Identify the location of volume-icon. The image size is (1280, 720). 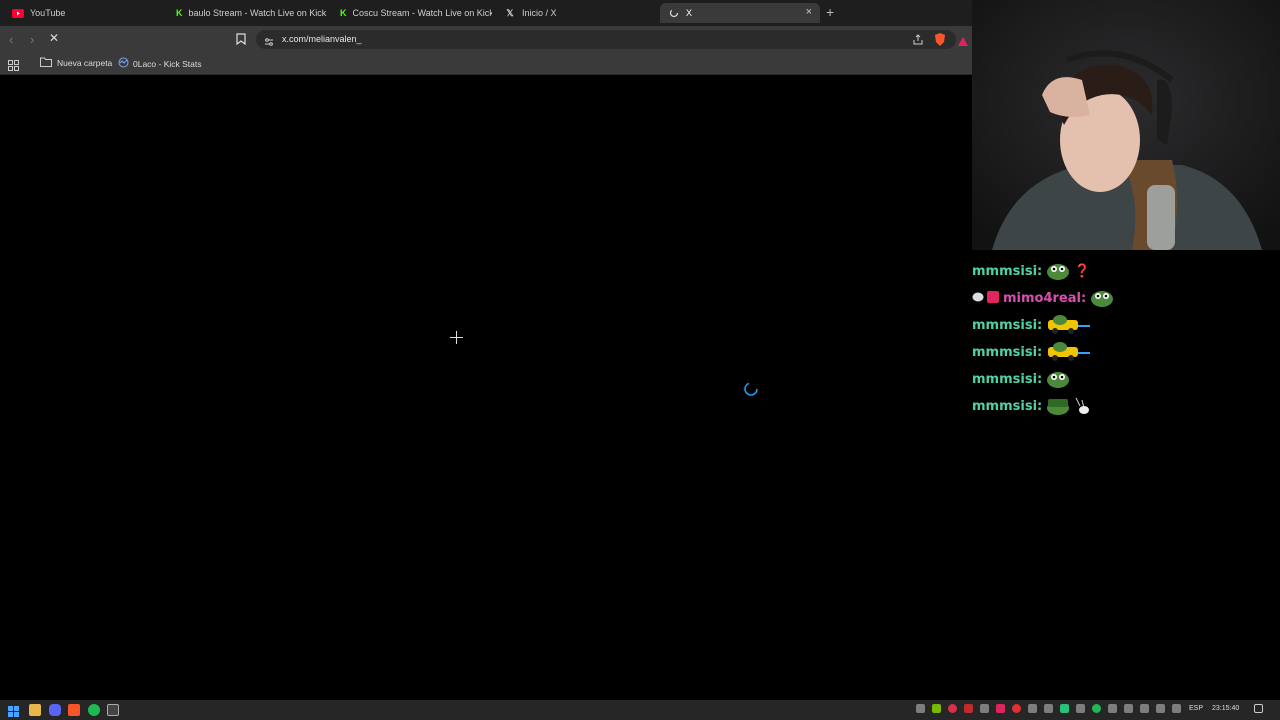
(1176, 708).